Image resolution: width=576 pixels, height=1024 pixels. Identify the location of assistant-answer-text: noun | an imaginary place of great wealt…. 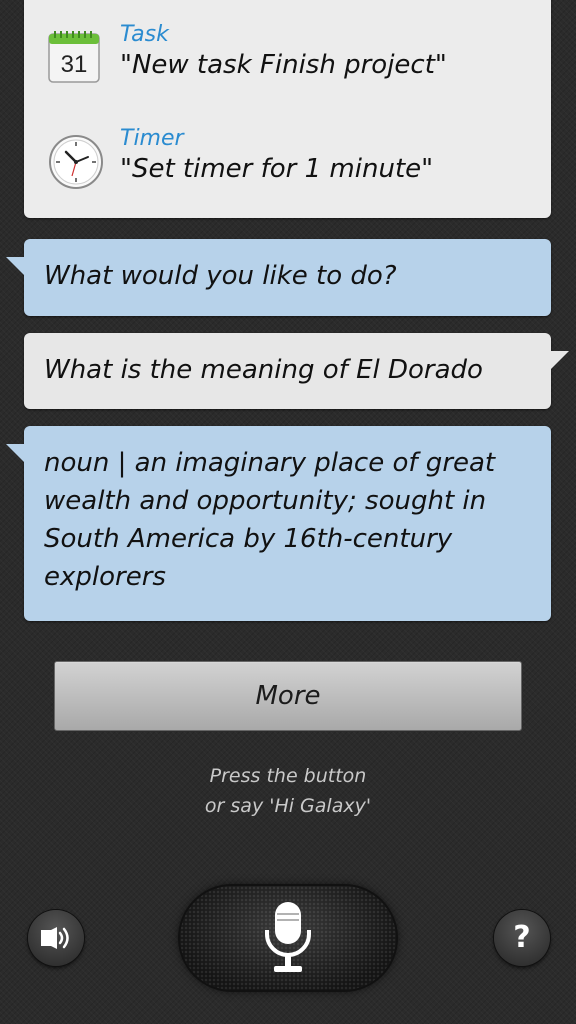
(270, 520).